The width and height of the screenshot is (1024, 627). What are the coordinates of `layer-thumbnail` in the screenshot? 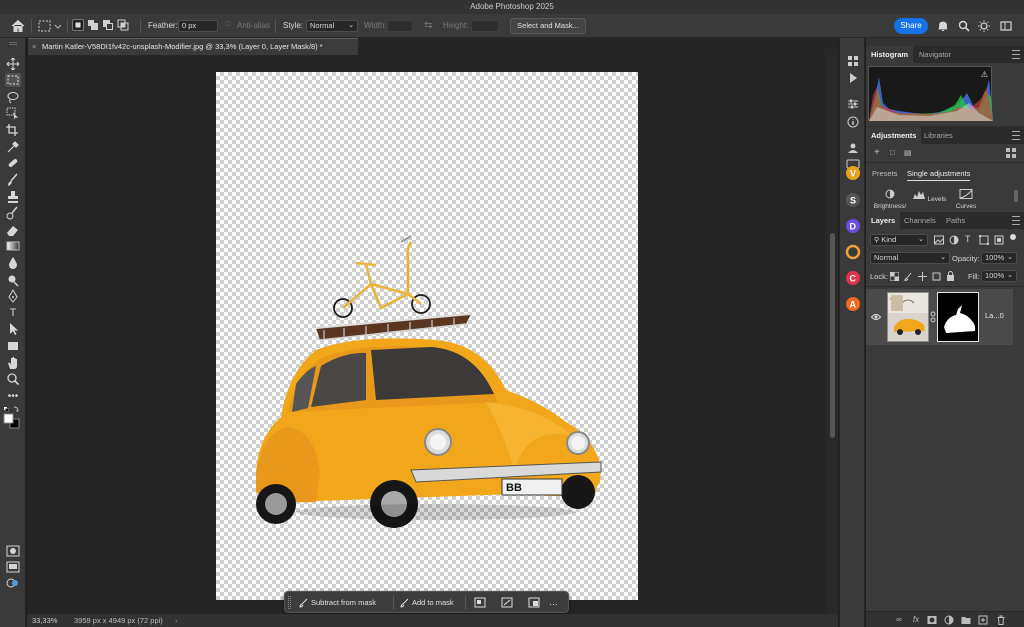 It's located at (908, 317).